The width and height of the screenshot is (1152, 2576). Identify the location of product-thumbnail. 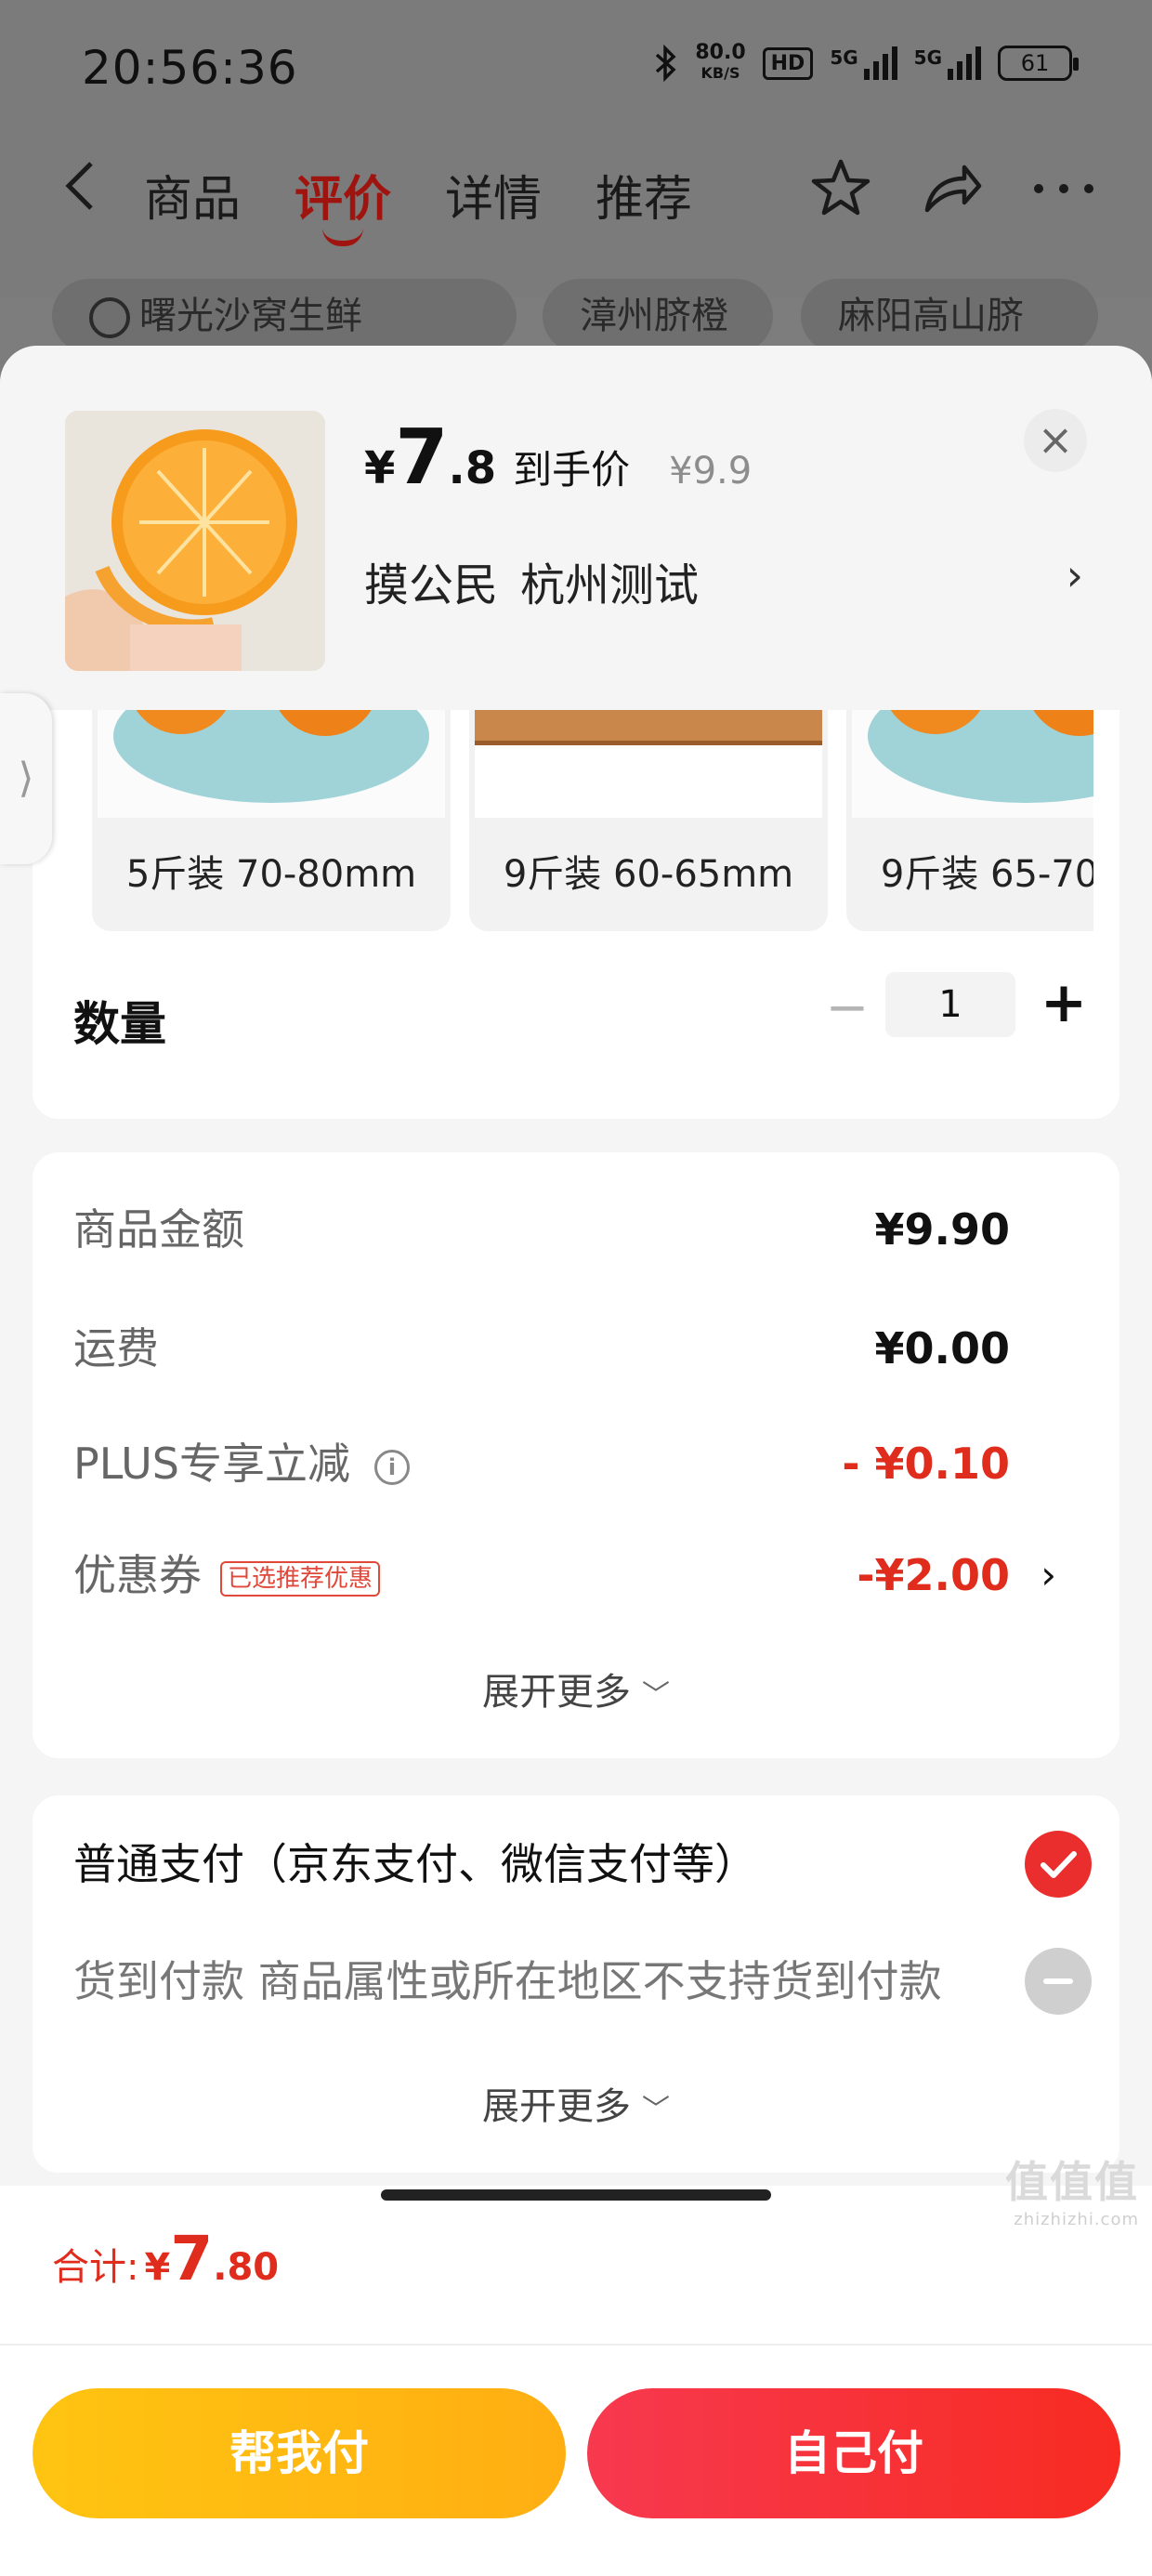
(195, 541).